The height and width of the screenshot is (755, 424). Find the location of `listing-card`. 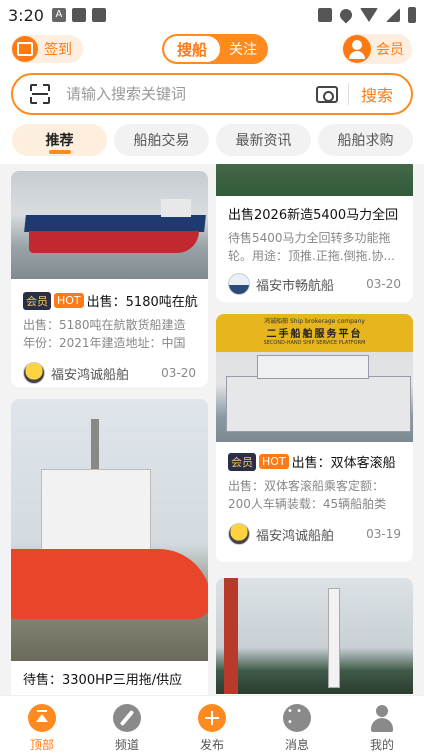

listing-card is located at coordinates (314, 636).